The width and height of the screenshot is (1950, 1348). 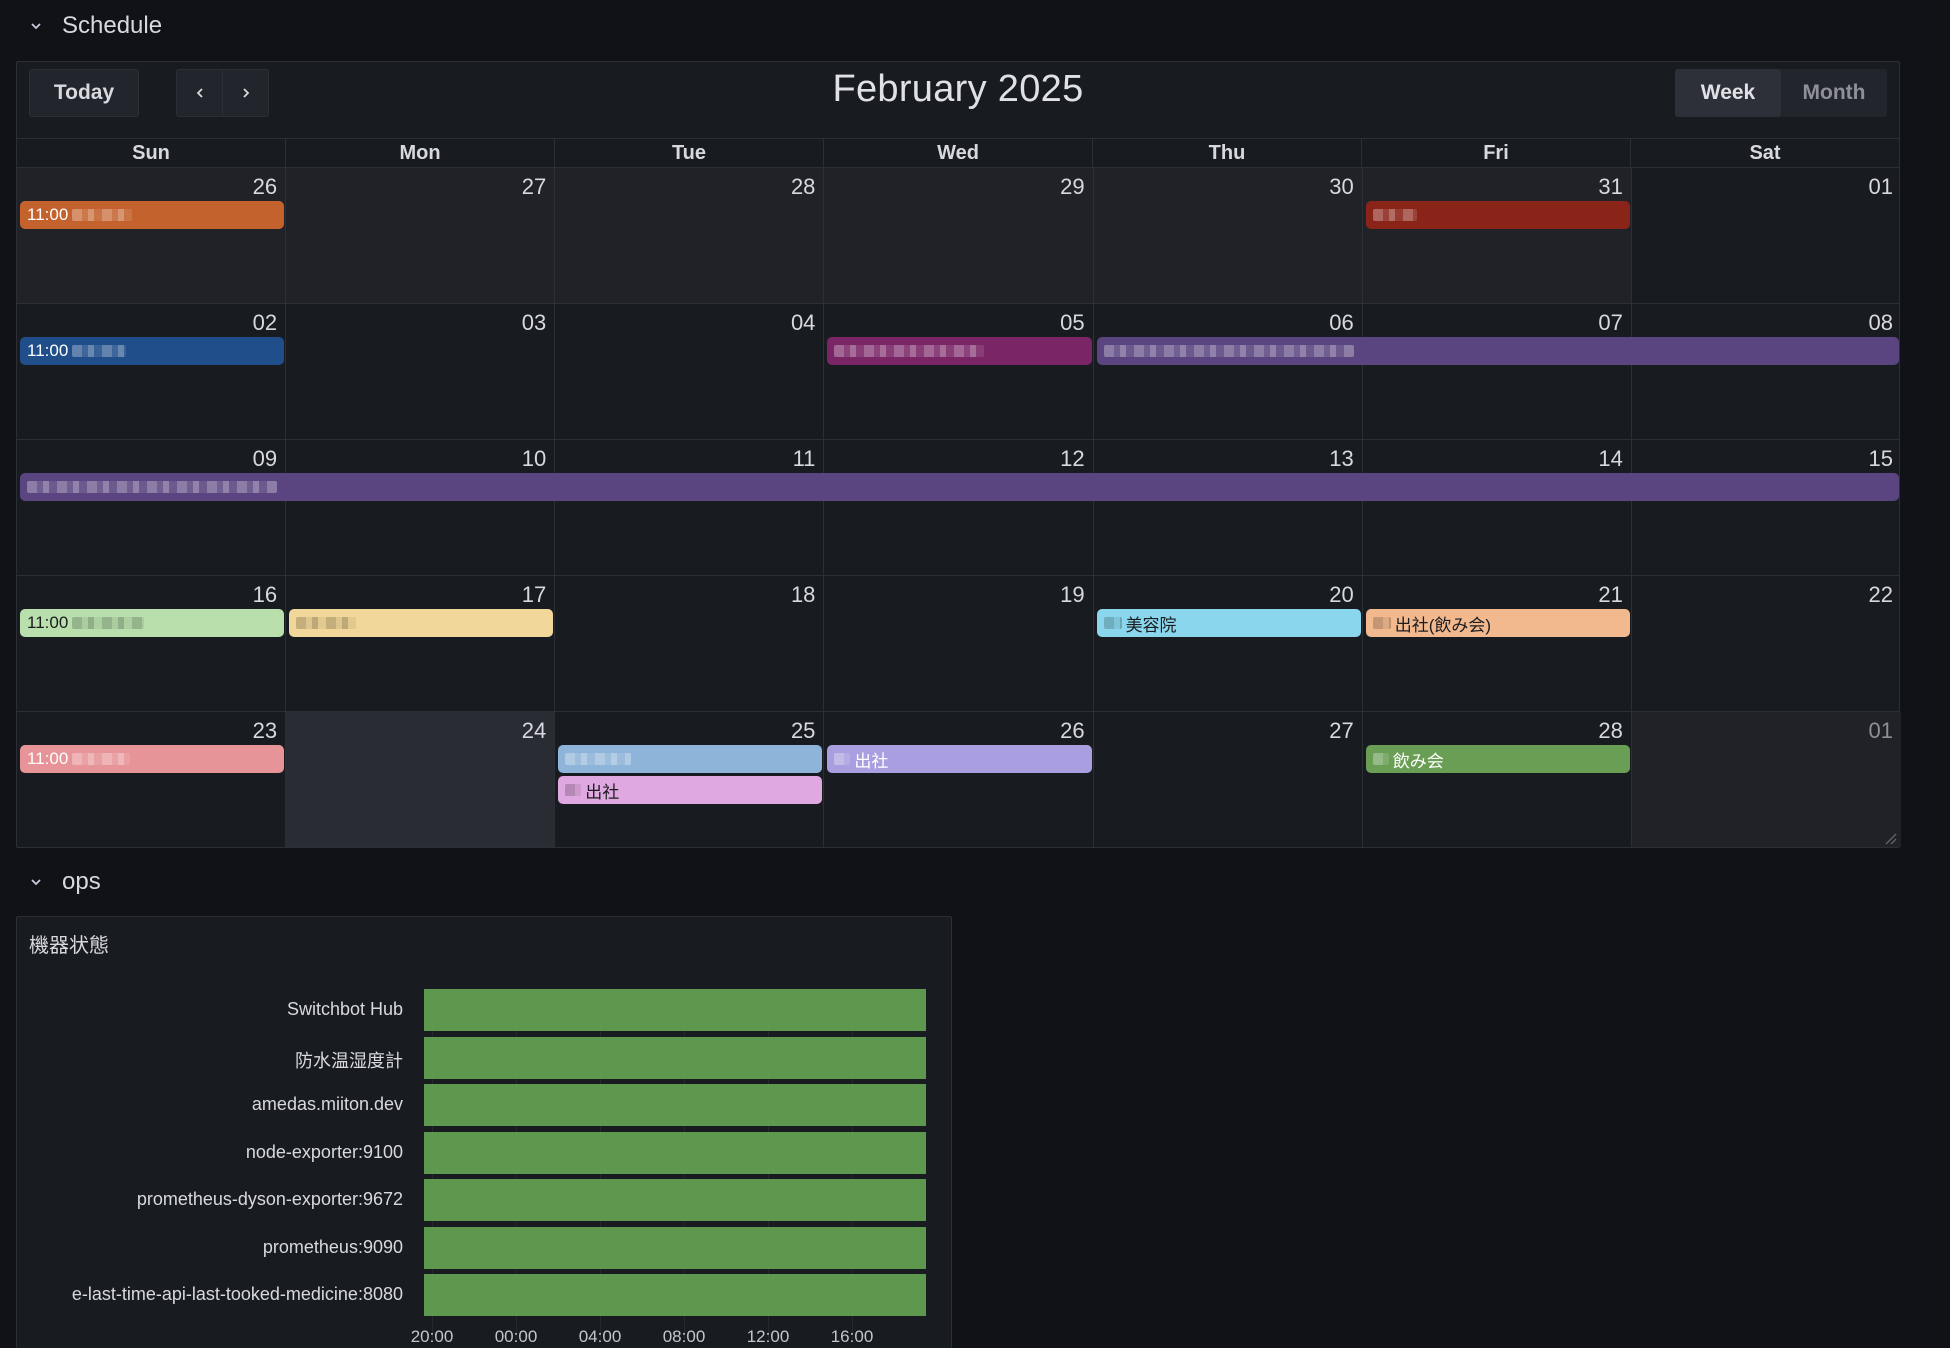 I want to click on calendar-day-cell: 11, so click(x=690, y=507).